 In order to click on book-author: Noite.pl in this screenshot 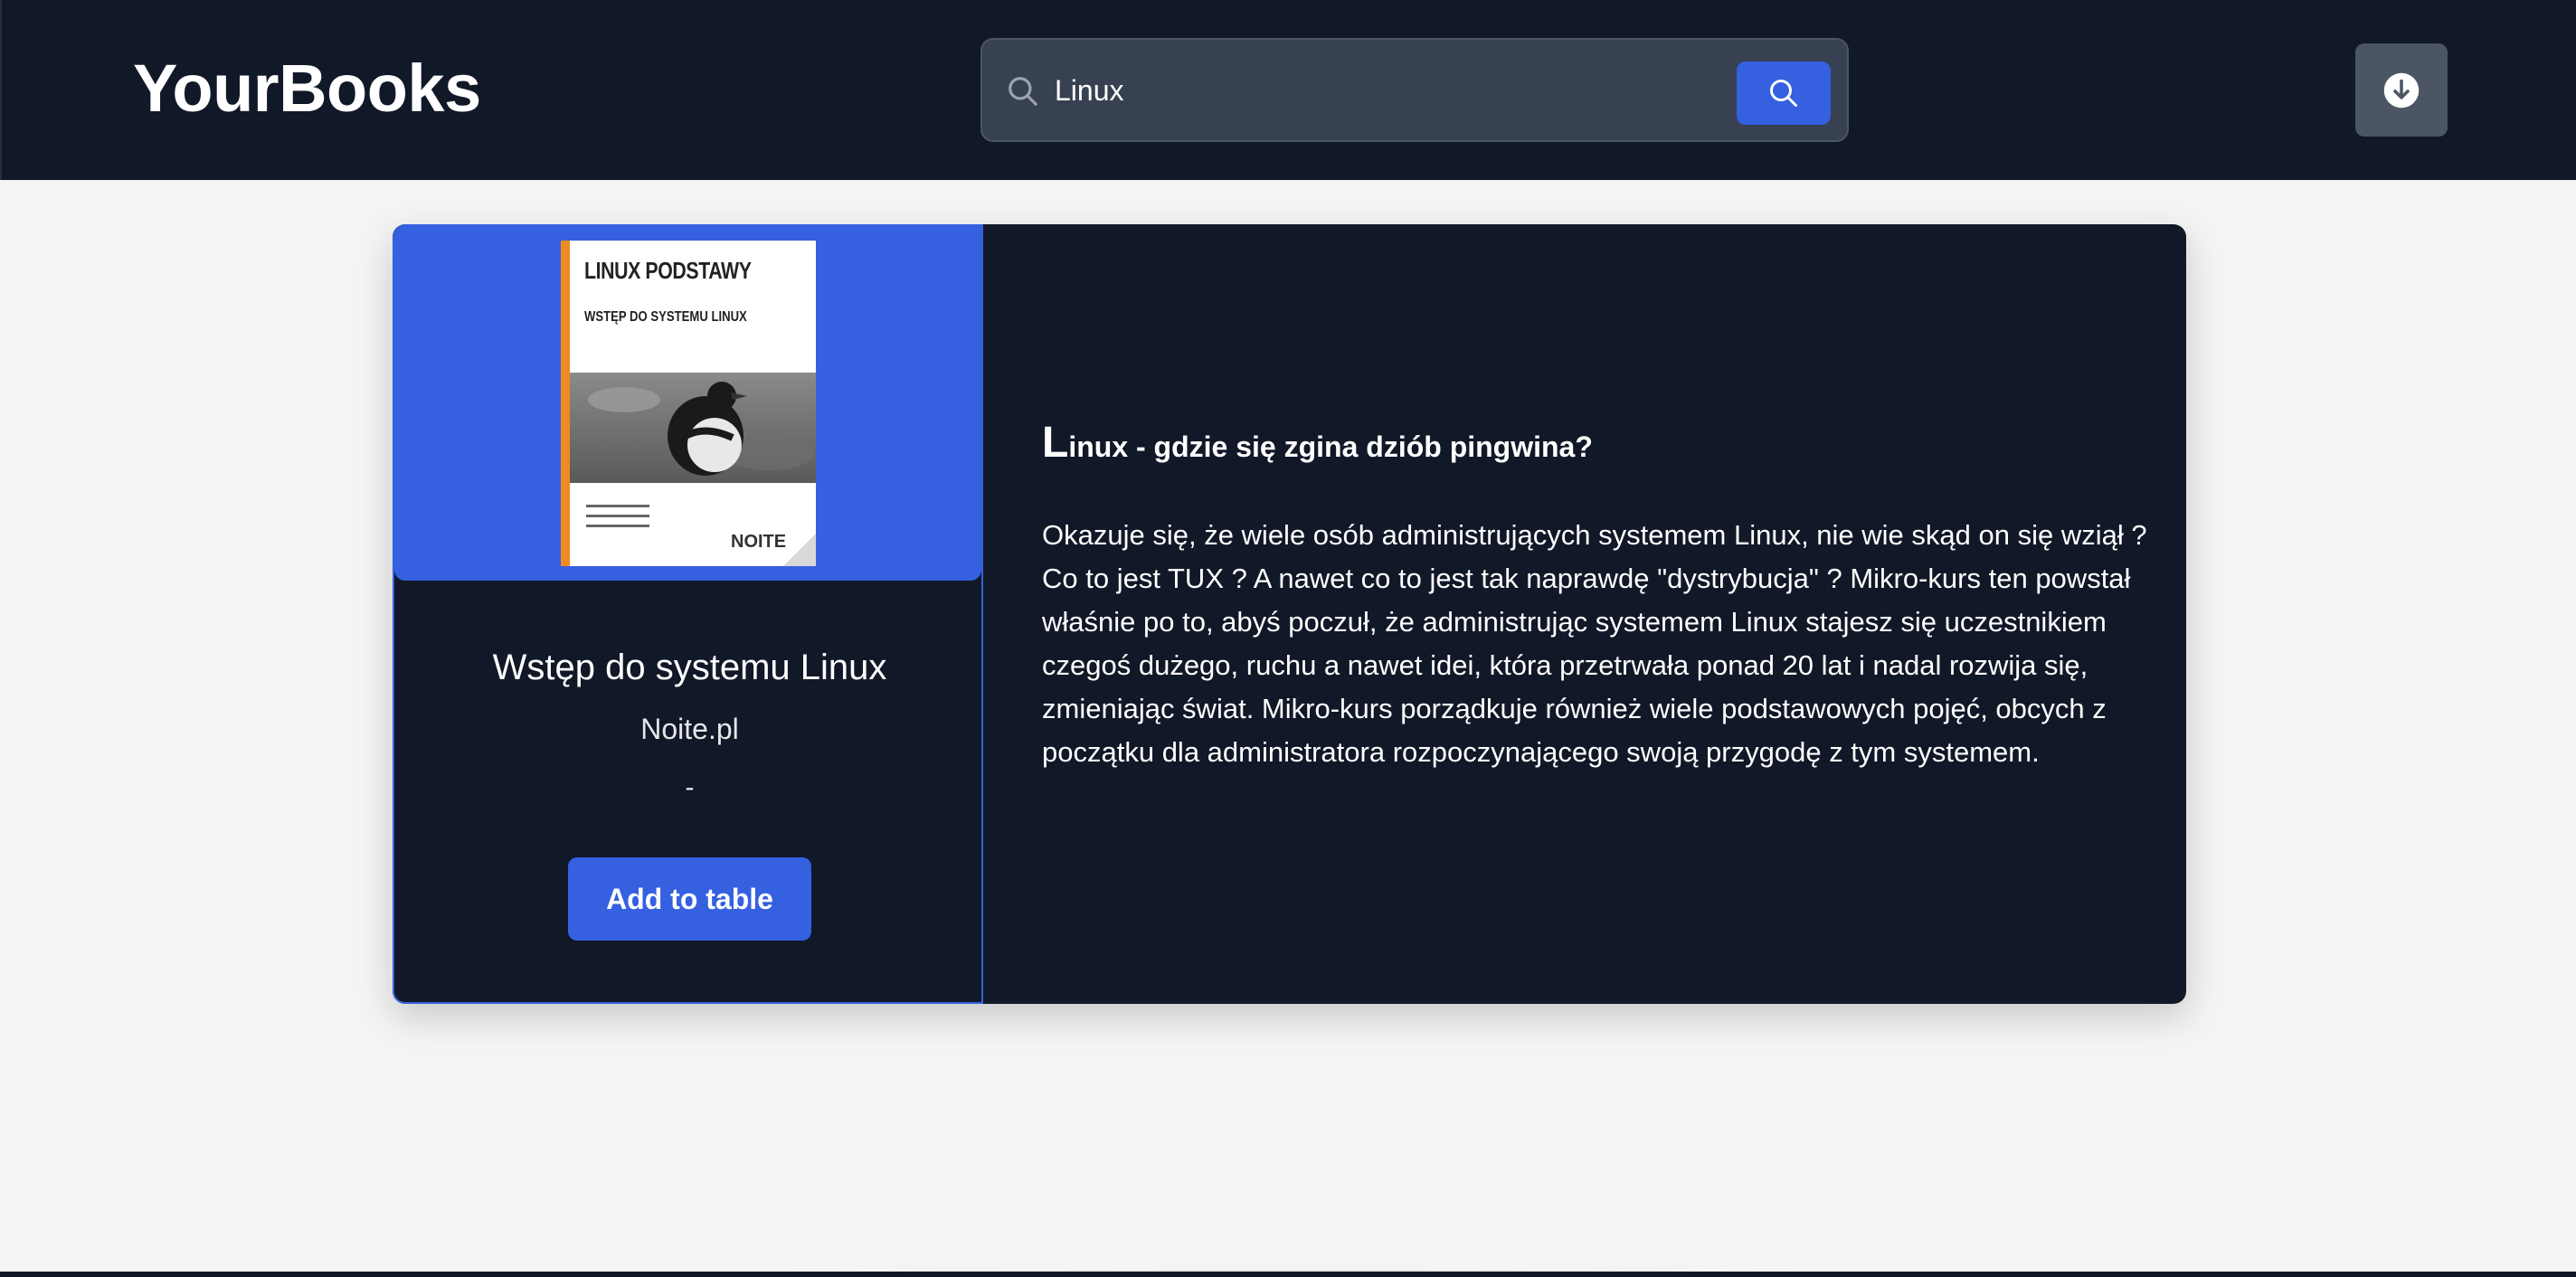, I will do `click(689, 729)`.